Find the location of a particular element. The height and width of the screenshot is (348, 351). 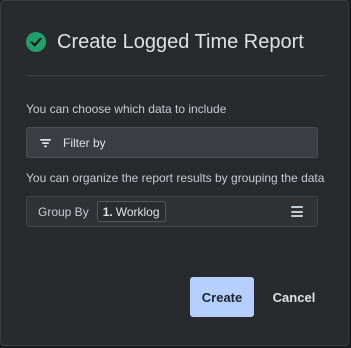

cancel-button: Cancel is located at coordinates (294, 297).